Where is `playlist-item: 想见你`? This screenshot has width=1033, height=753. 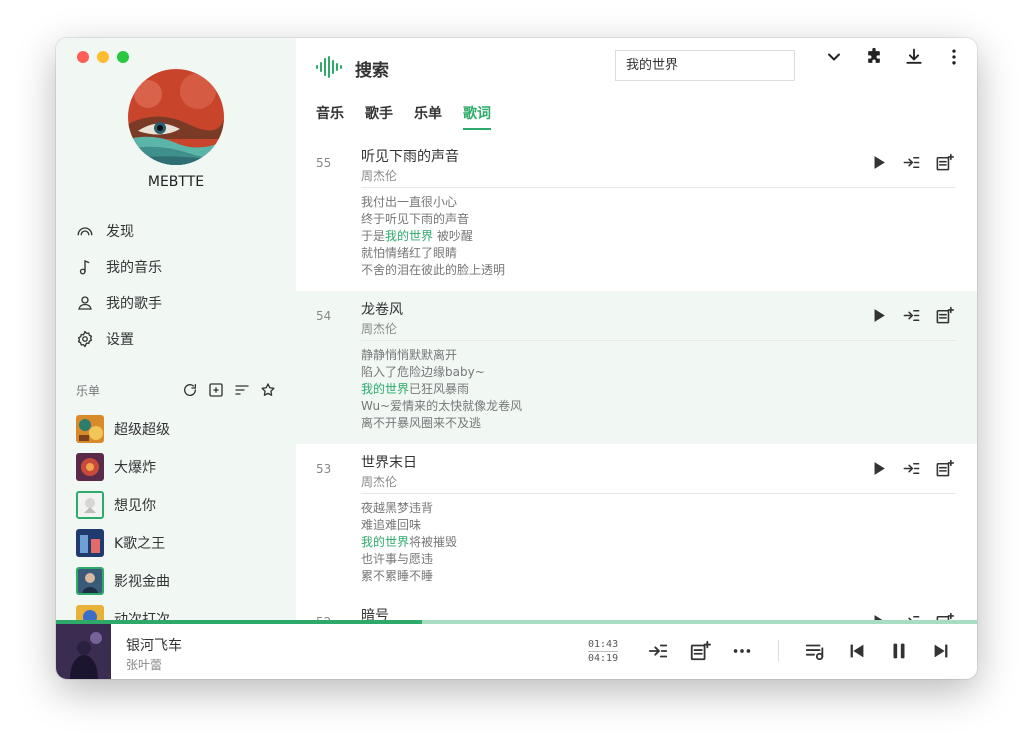 playlist-item: 想见你 is located at coordinates (123, 505).